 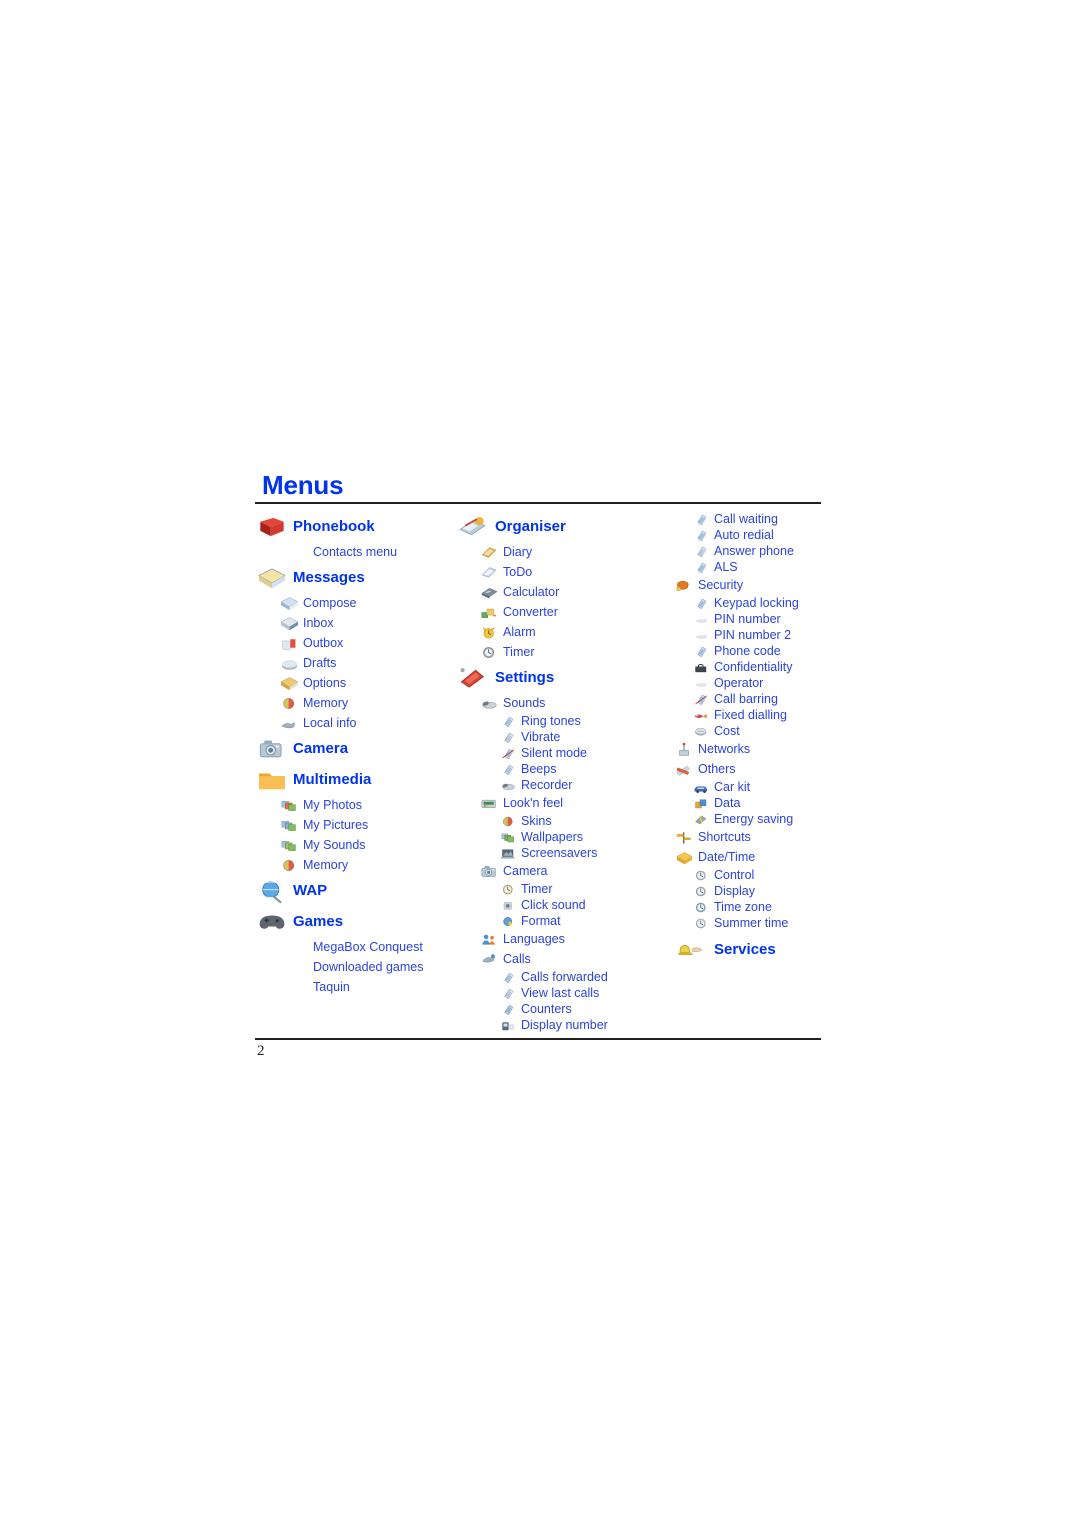 What do you see at coordinates (745, 819) in the screenshot?
I see `menu-item-energy-saving: Energy saving` at bounding box center [745, 819].